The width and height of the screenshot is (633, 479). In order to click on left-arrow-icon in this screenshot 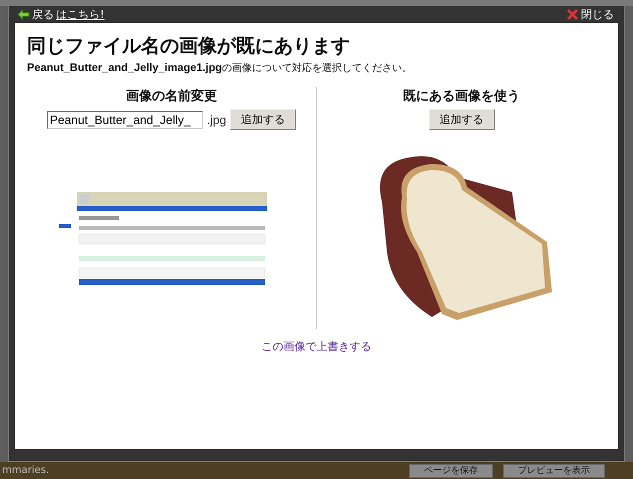, I will do `click(23, 14)`.